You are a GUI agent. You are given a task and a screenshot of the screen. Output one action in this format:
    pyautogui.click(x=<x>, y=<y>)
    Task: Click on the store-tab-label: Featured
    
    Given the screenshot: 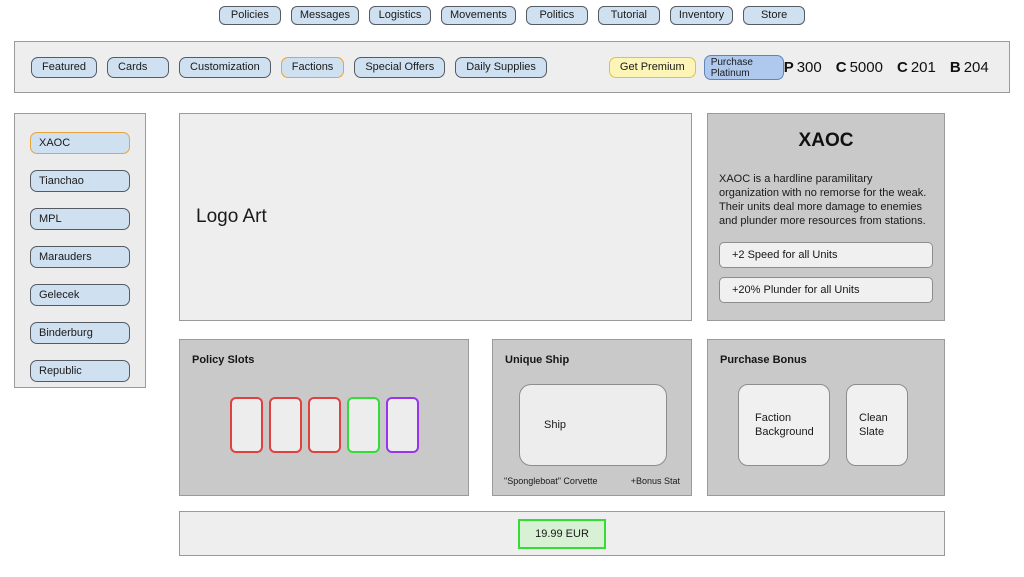 What is the action you would take?
    pyautogui.click(x=64, y=66)
    